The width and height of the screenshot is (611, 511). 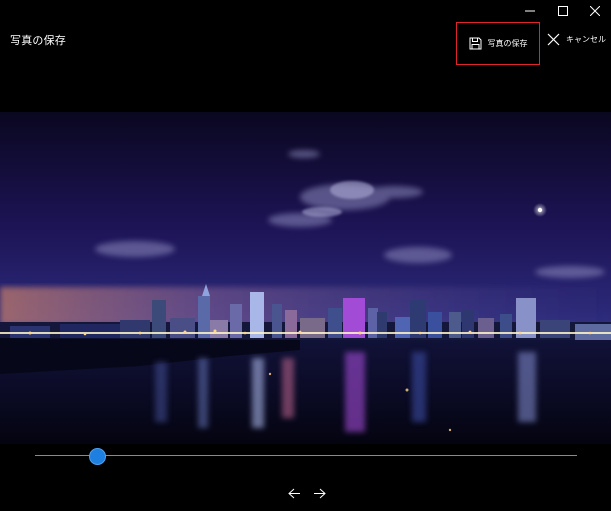 I want to click on save-photo-button: 写真の保存, so click(x=498, y=43).